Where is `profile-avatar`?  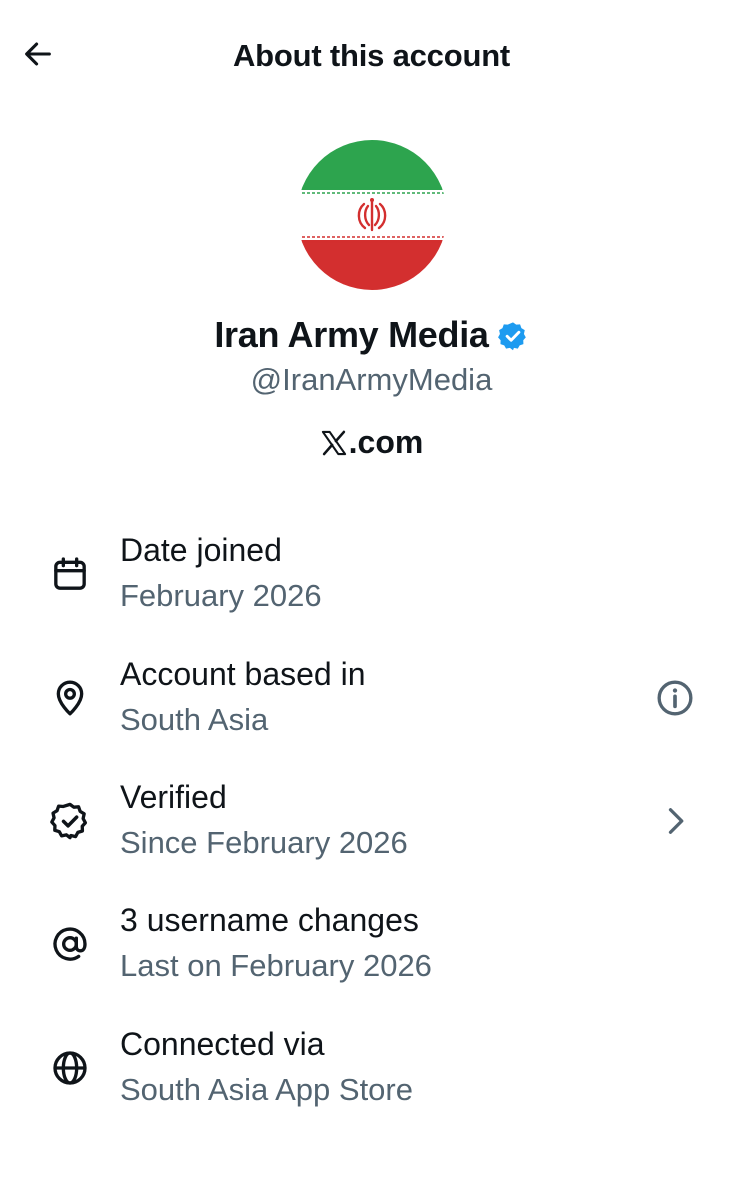 profile-avatar is located at coordinates (372, 215).